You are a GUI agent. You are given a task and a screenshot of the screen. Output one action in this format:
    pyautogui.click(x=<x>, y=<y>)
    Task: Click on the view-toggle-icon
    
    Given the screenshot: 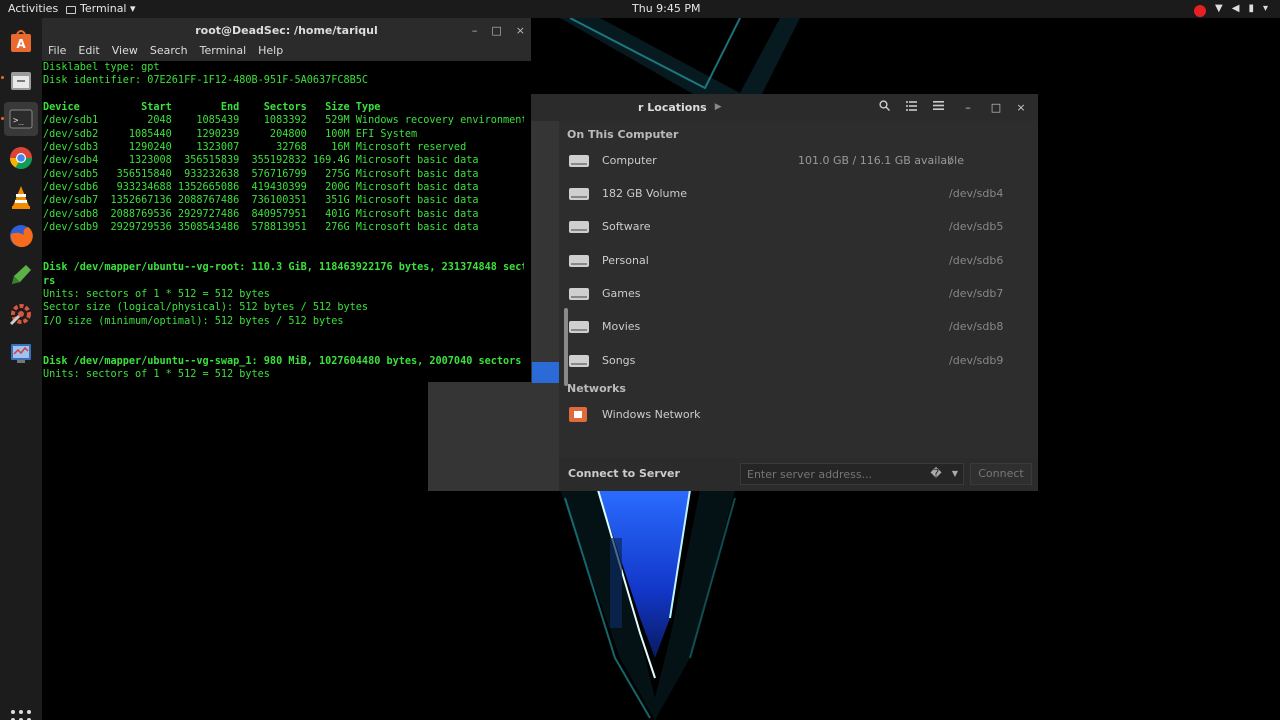 What is the action you would take?
    pyautogui.click(x=911, y=107)
    